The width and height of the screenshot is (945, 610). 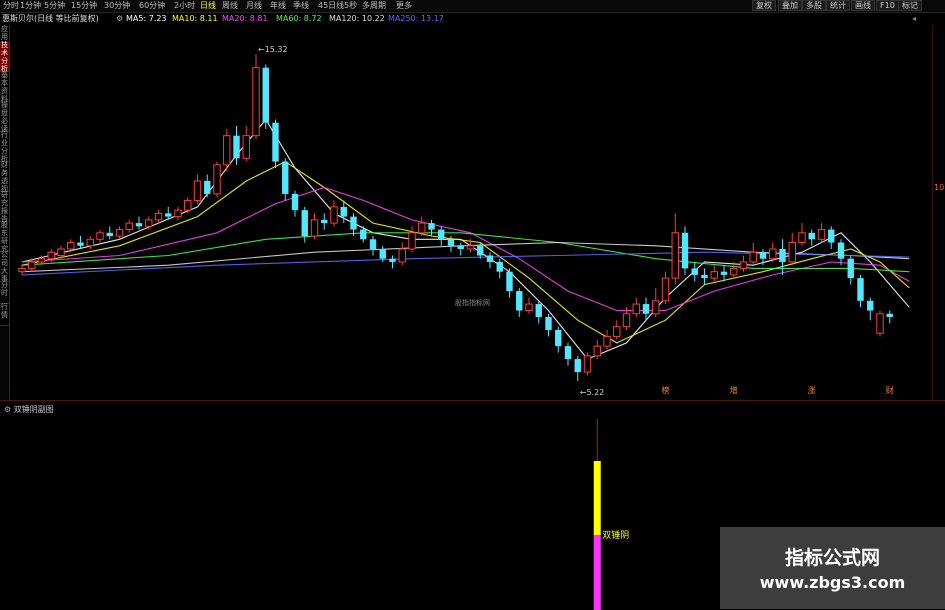 I want to click on sidebar-tab: 应用, so click(x=4, y=33).